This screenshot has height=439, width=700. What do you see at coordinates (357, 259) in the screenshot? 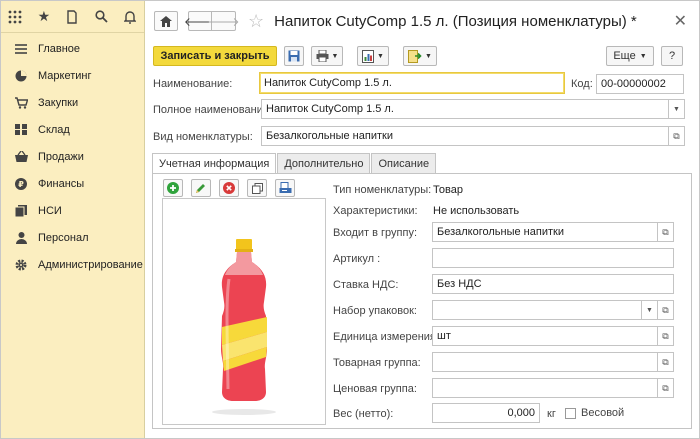
I see `article-label: Артикул :` at bounding box center [357, 259].